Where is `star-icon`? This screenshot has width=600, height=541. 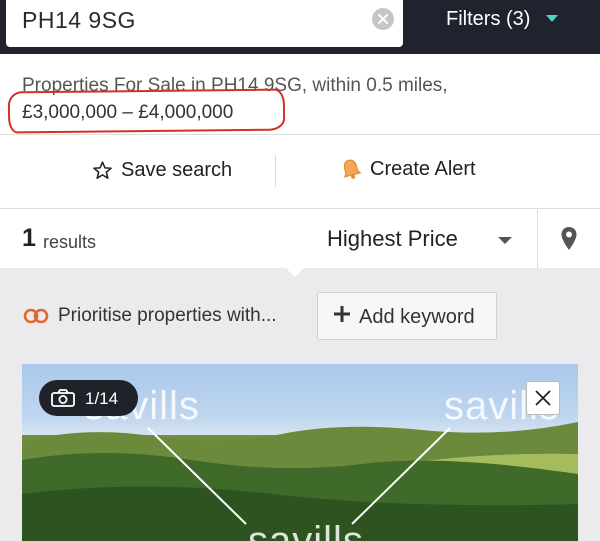
star-icon is located at coordinates (102, 170).